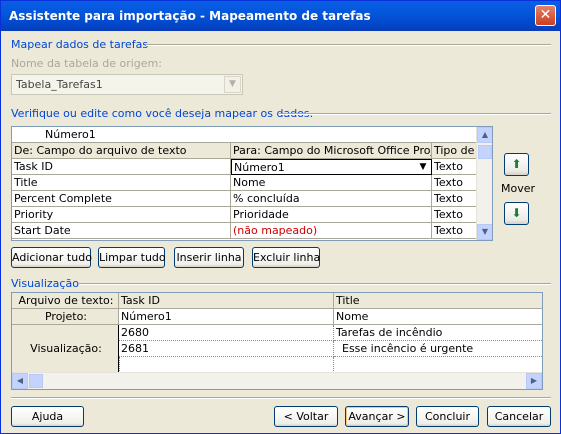 Image resolution: width=561 pixels, height=434 pixels. What do you see at coordinates (209, 257) in the screenshot?
I see `insert-row-button: Inserir linha` at bounding box center [209, 257].